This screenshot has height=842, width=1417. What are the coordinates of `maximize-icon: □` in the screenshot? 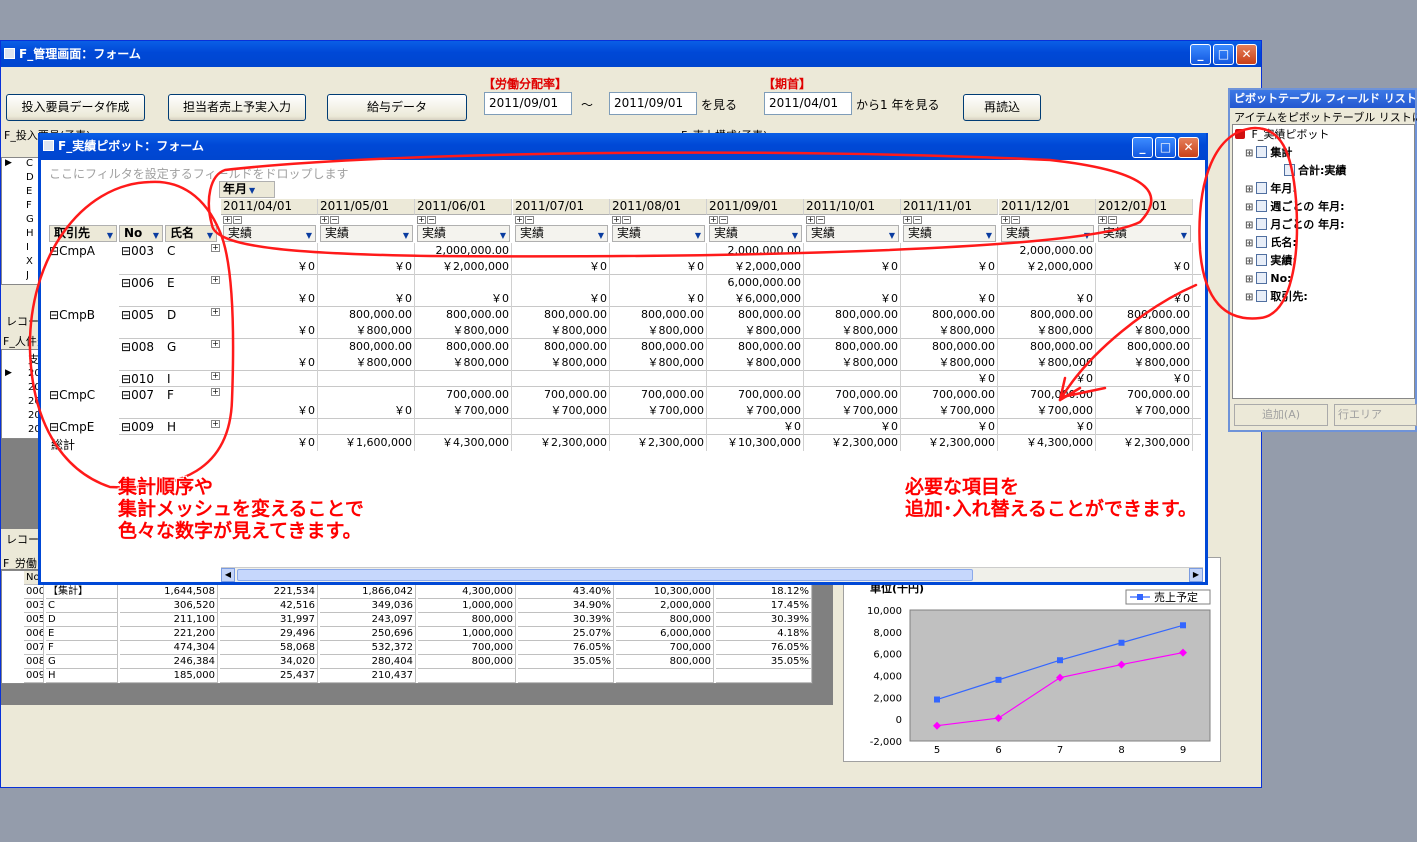 It's located at (1223, 54).